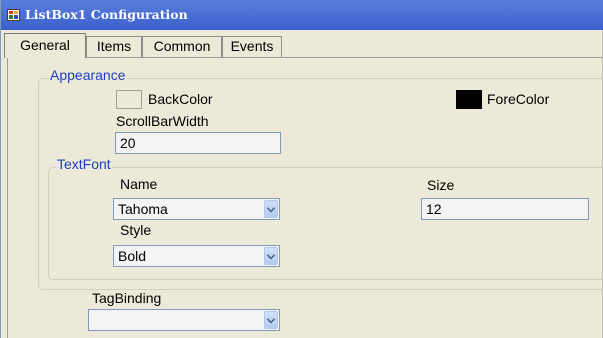 The image size is (603, 338). Describe the element at coordinates (114, 46) in the screenshot. I see `tab-items: Items` at that location.